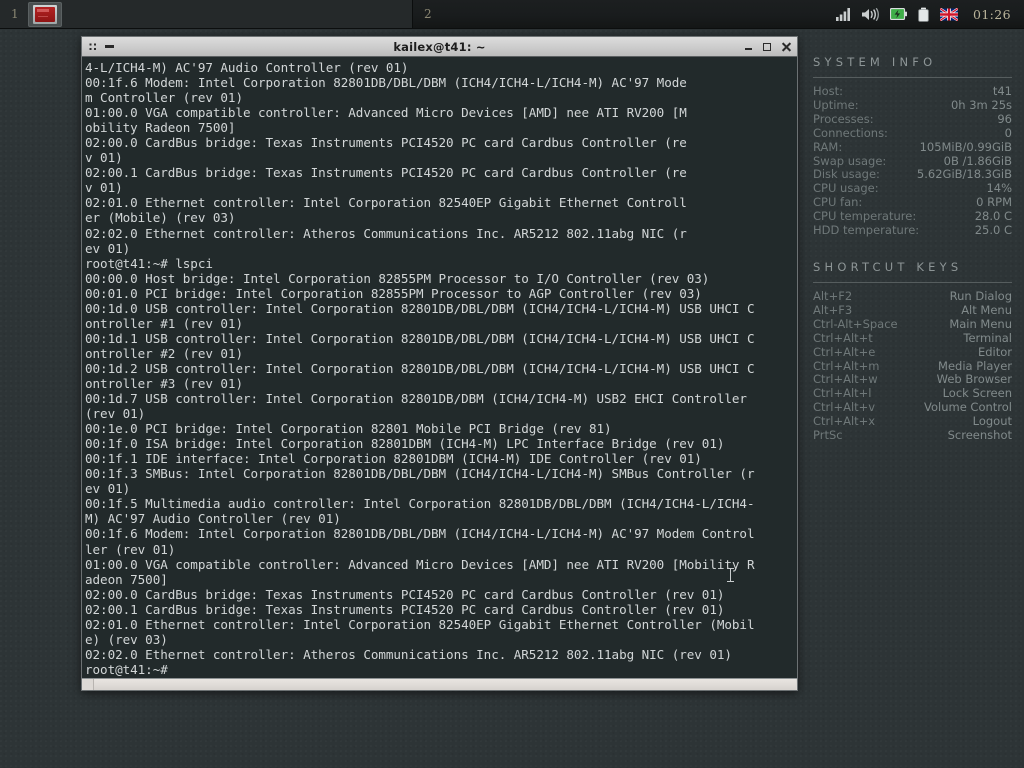 Image resolution: width=1024 pixels, height=768 pixels. Describe the element at coordinates (977, 160) in the screenshot. I see `row-value: 0B /1.86GiB` at that location.